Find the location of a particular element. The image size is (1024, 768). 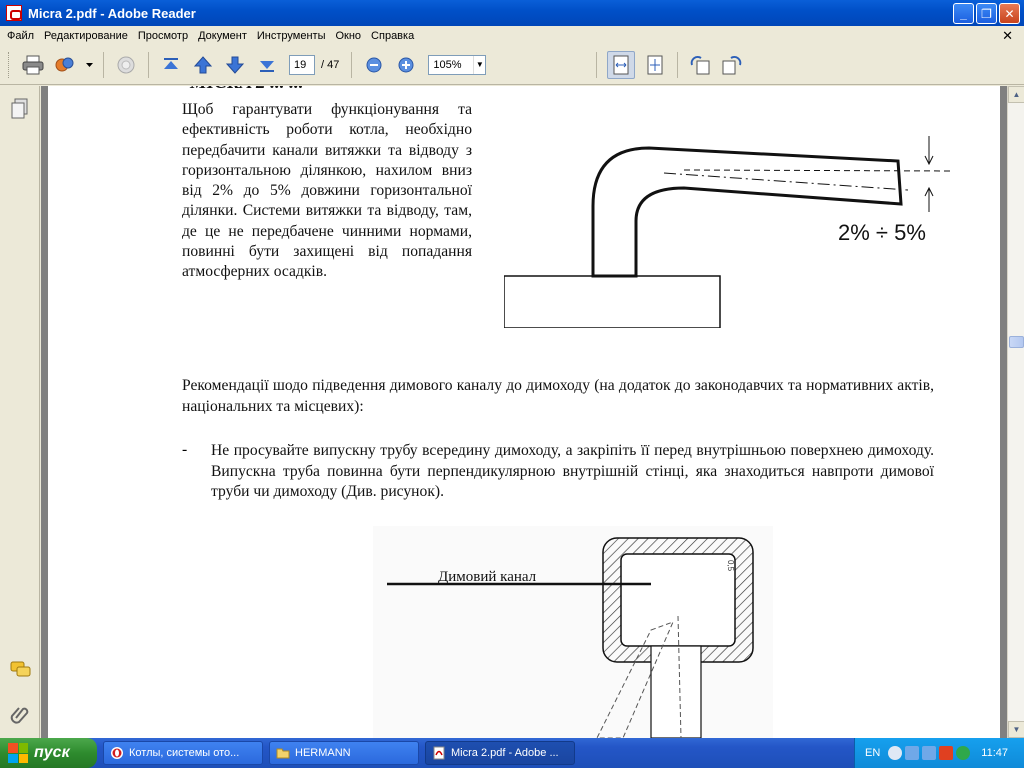

pages-panel-icon is located at coordinates (20, 108).